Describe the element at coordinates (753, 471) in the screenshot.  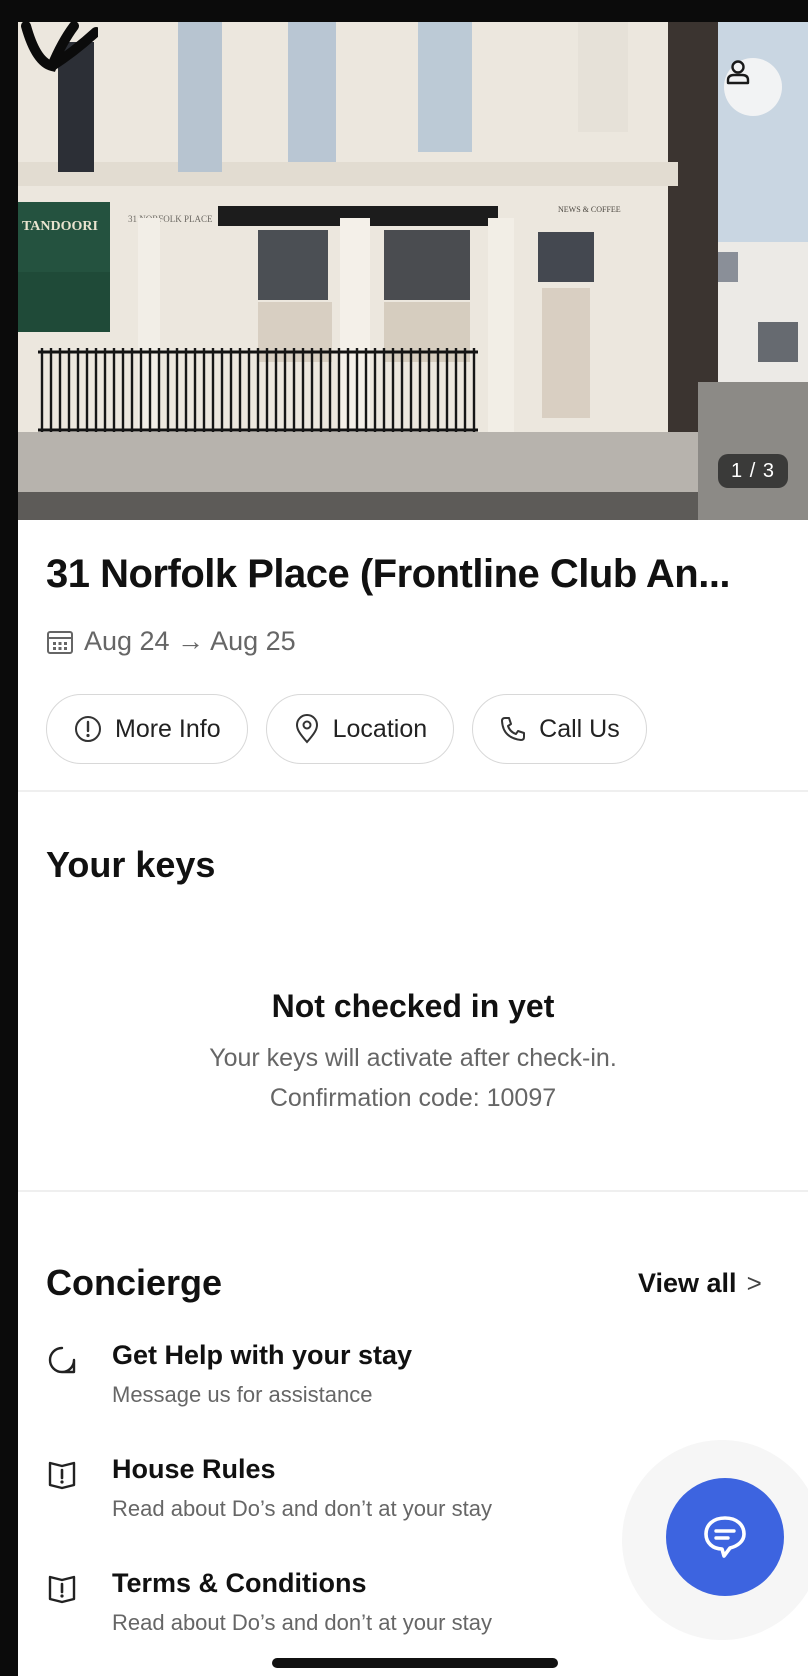
I see `photo-counter: 1 / 3` at that location.